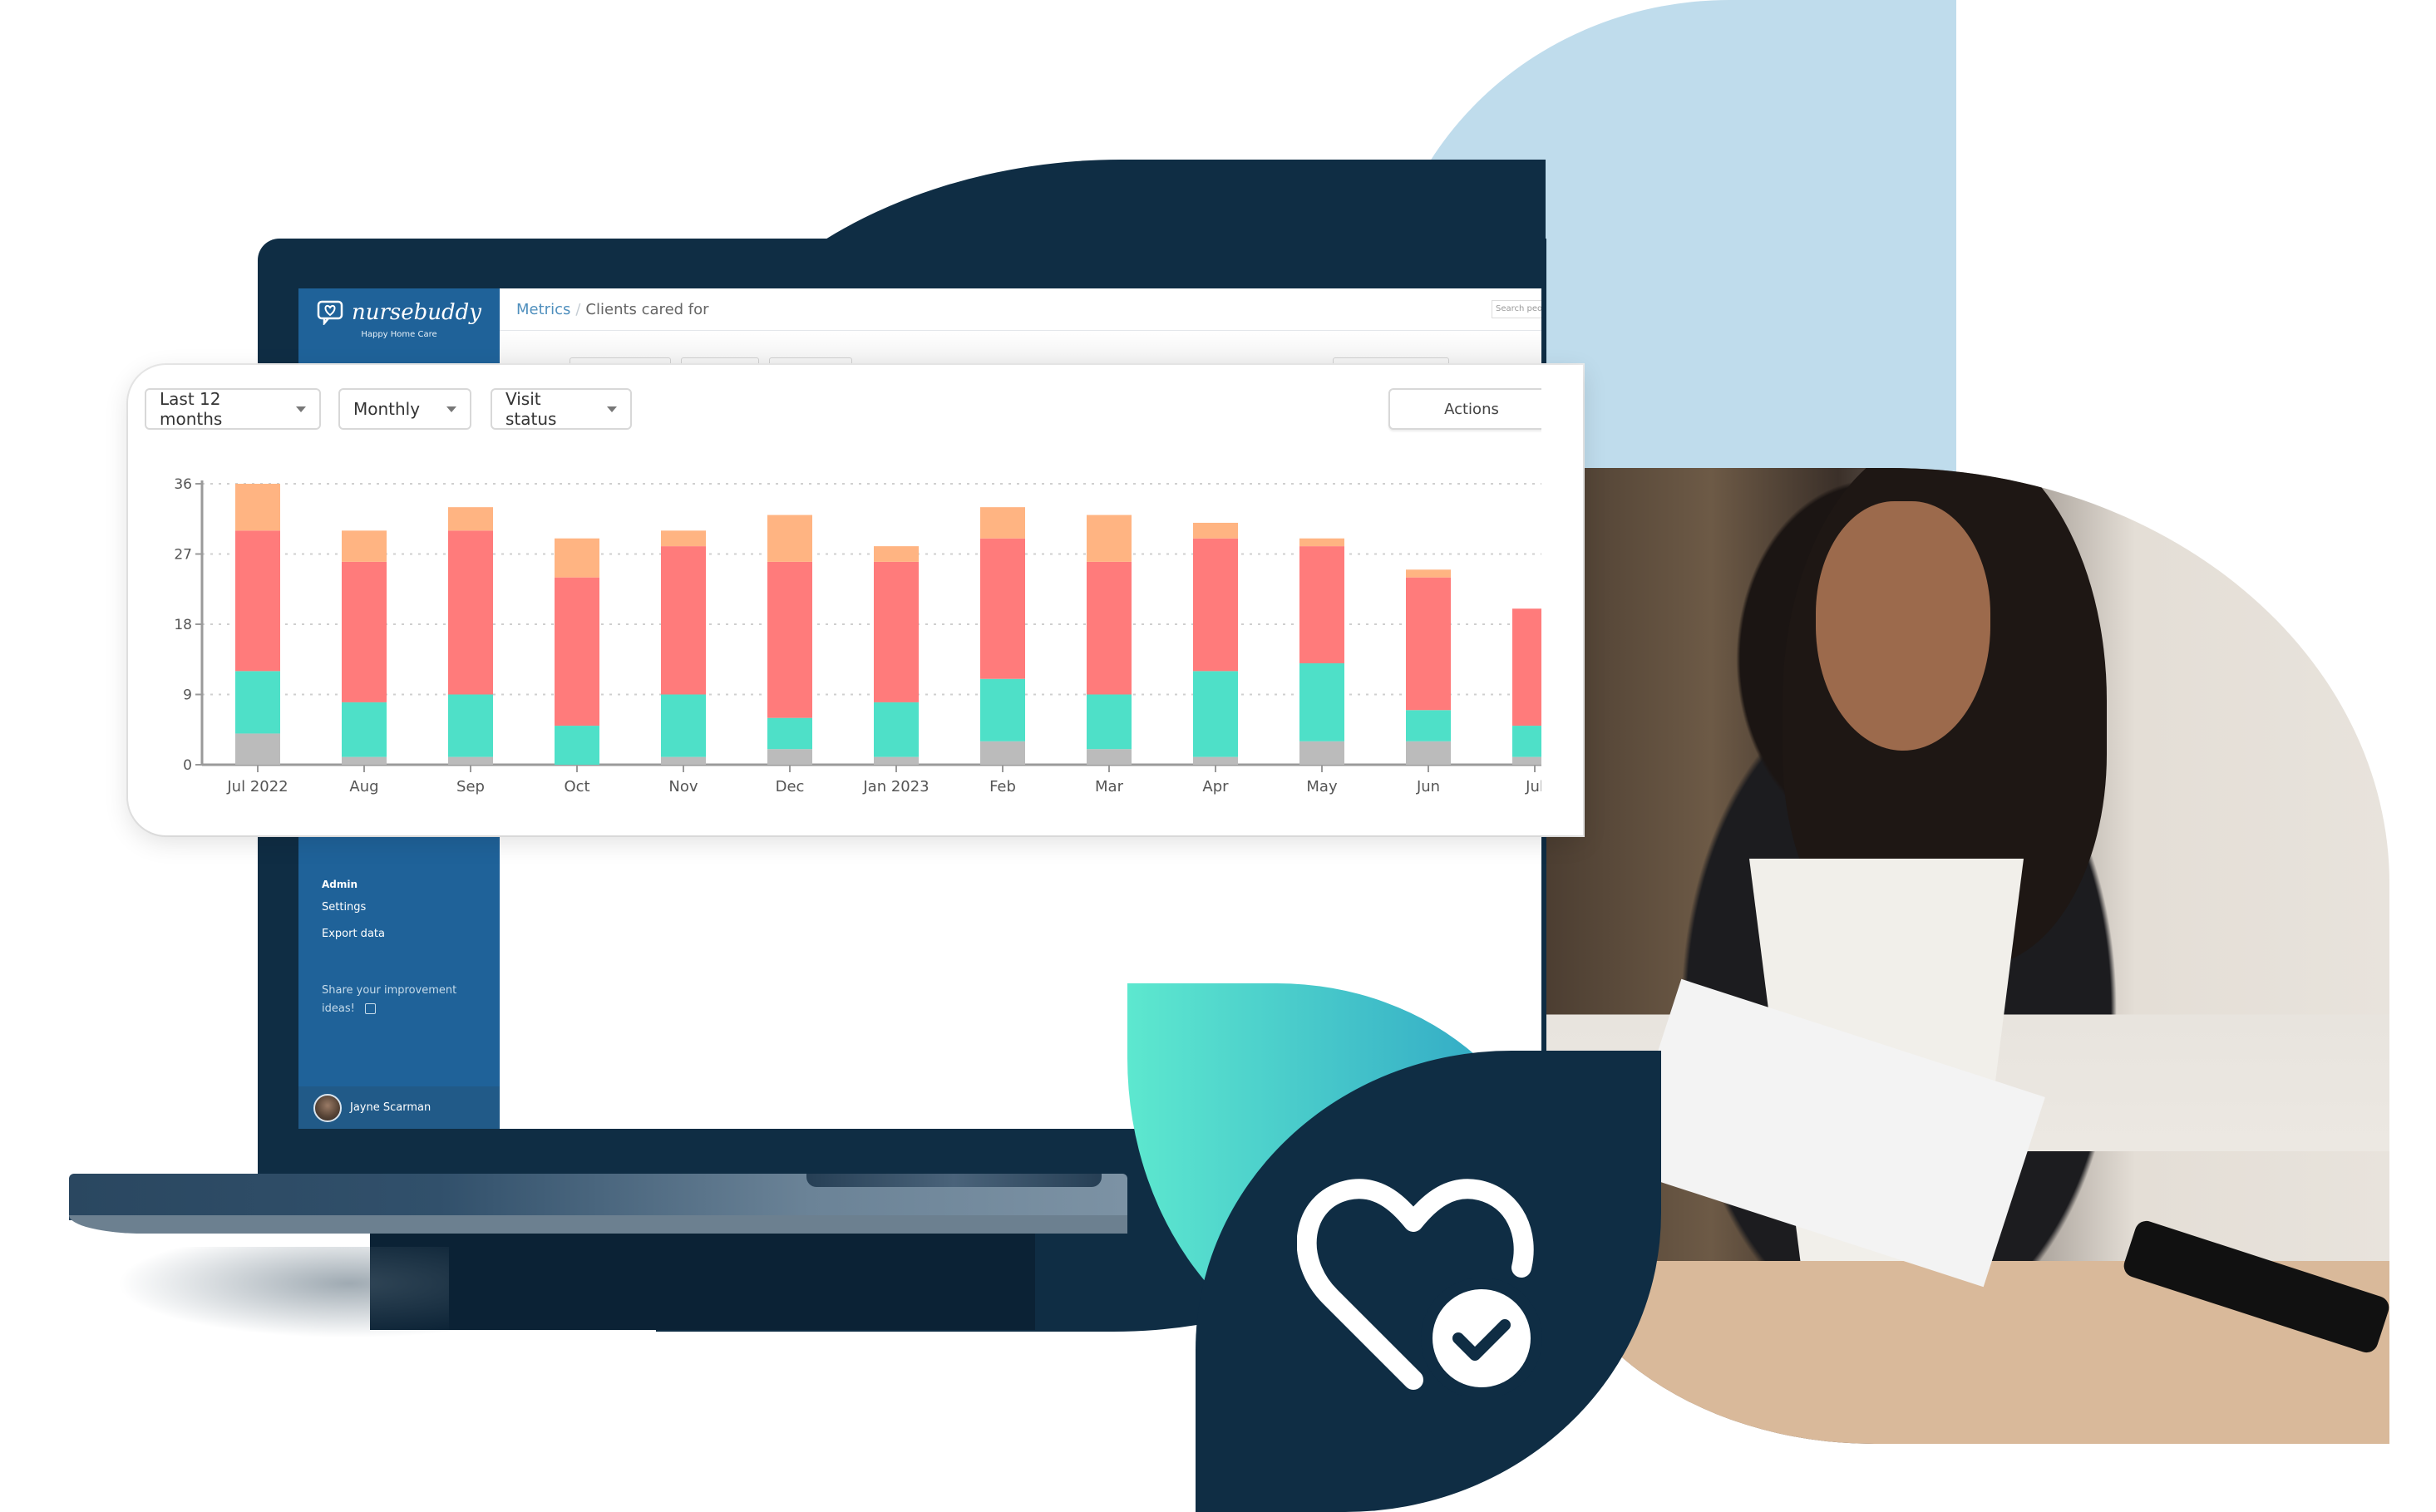 The width and height of the screenshot is (2436, 1512). Describe the element at coordinates (1533, 787) in the screenshot. I see `x-tick-label: Jul` at that location.